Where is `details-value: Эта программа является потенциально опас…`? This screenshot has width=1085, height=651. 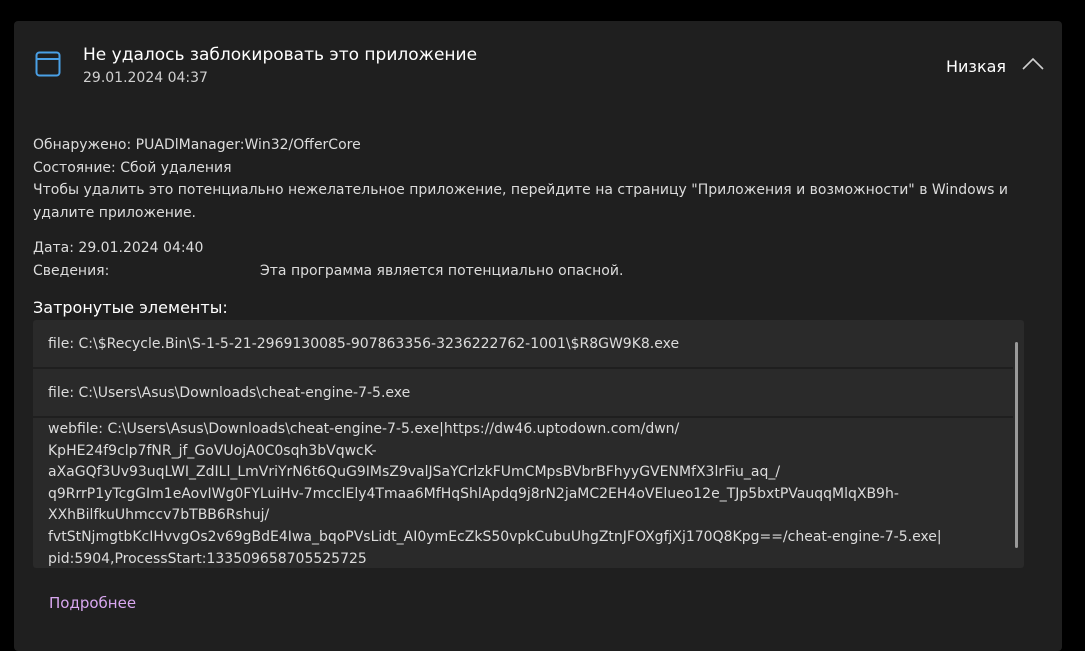
details-value: Эта программа является потенциально опас… is located at coordinates (442, 271).